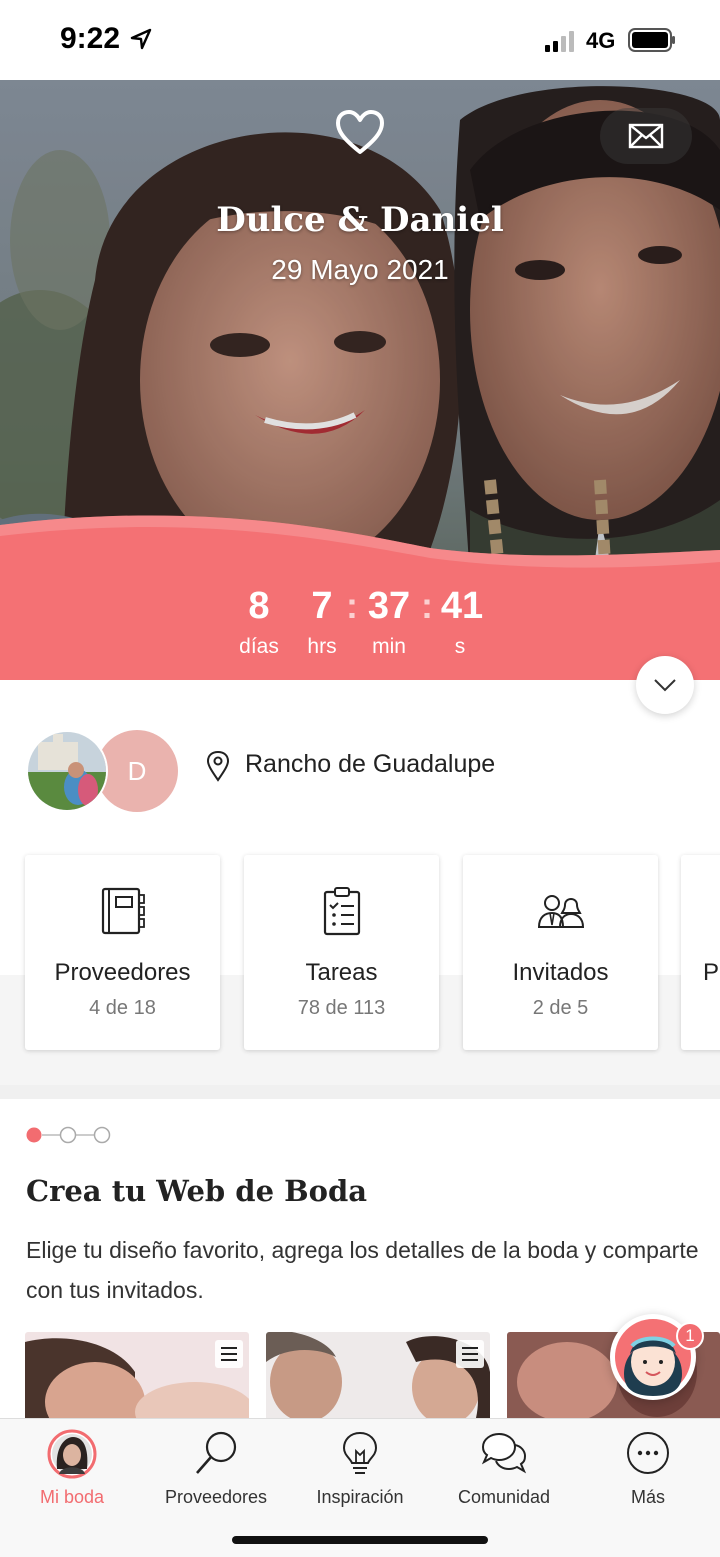 The width and height of the screenshot is (720, 1557). Describe the element at coordinates (122, 952) in the screenshot. I see `card-proveedores: Proveedores 4 de 18` at that location.